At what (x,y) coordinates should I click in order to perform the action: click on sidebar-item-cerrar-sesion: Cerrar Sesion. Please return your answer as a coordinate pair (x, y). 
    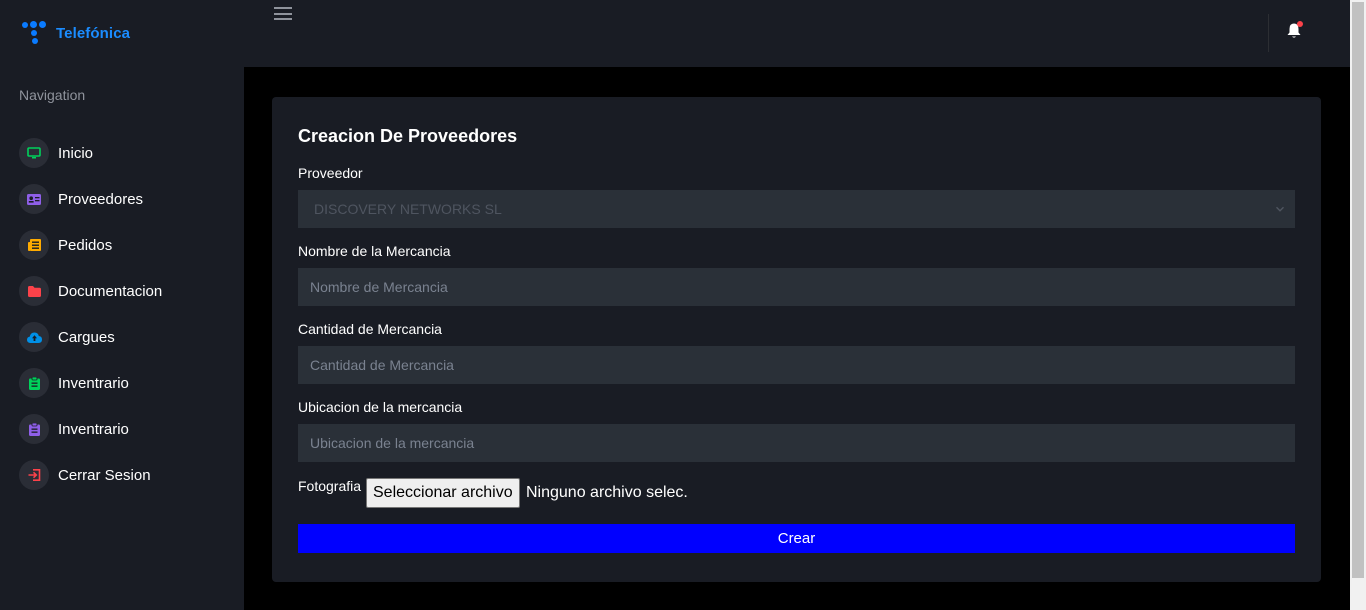
    Looking at the image, I should click on (90, 475).